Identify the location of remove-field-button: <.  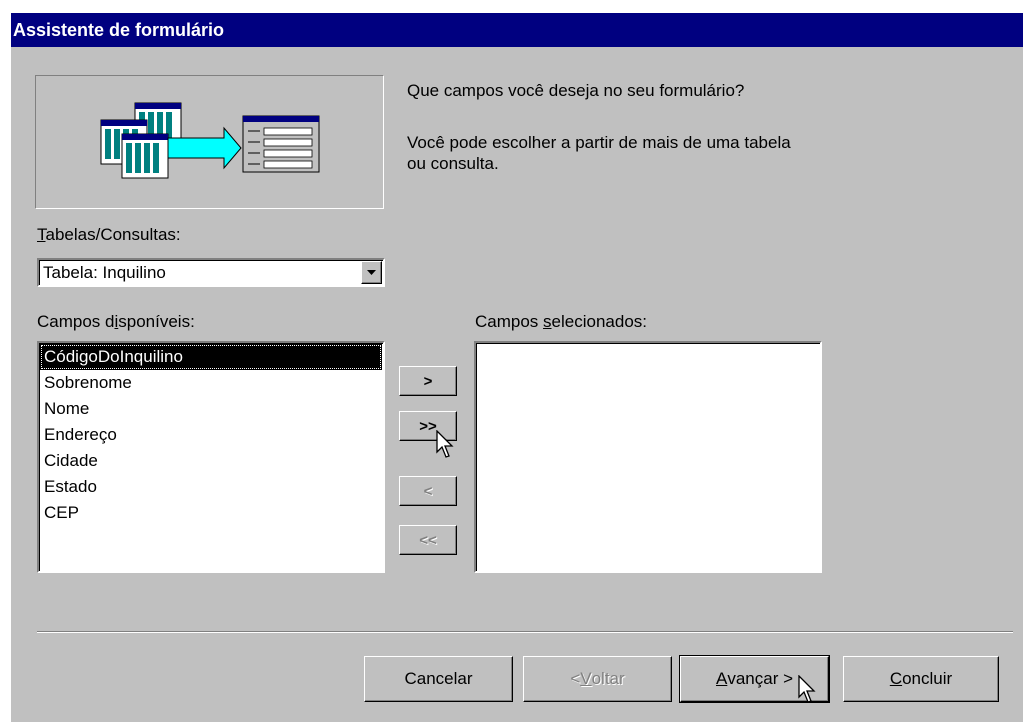
(428, 491).